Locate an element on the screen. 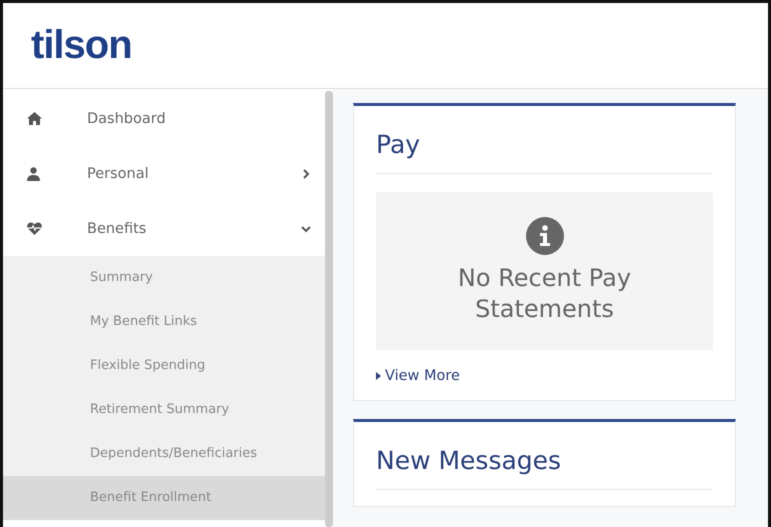 This screenshot has width=771, height=527. sidebar-item: Benefits is located at coordinates (164, 228).